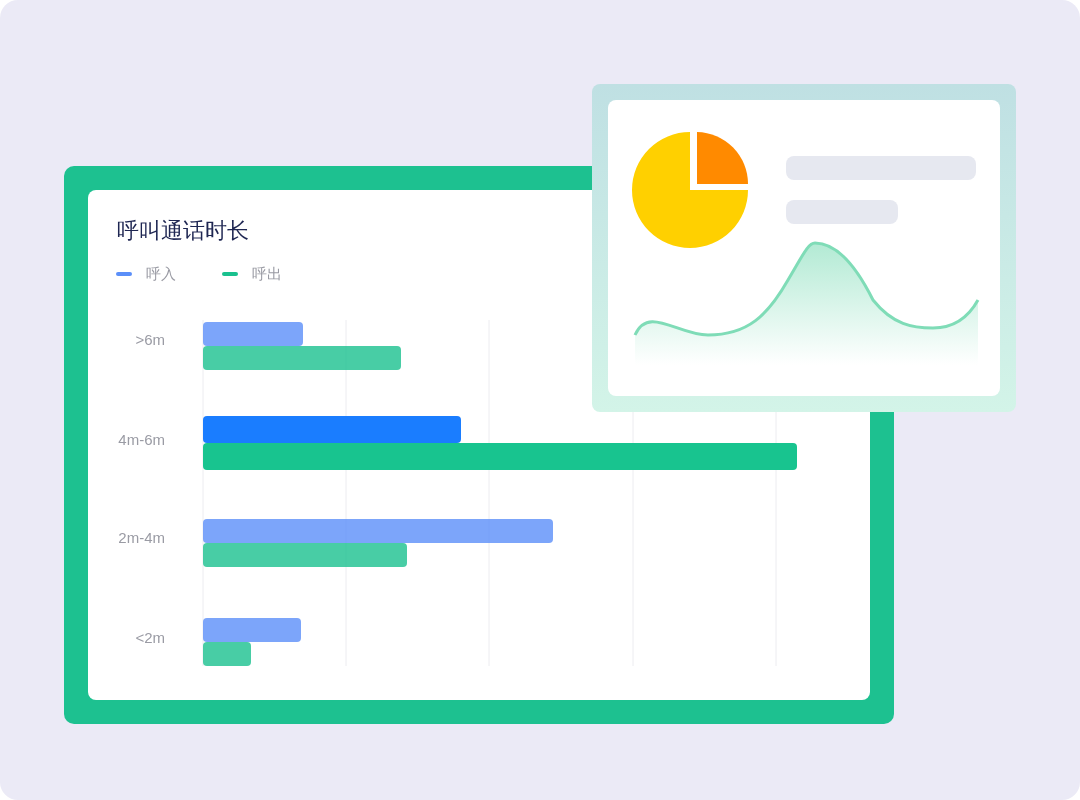  I want to click on legend-label: 呼出, so click(267, 274).